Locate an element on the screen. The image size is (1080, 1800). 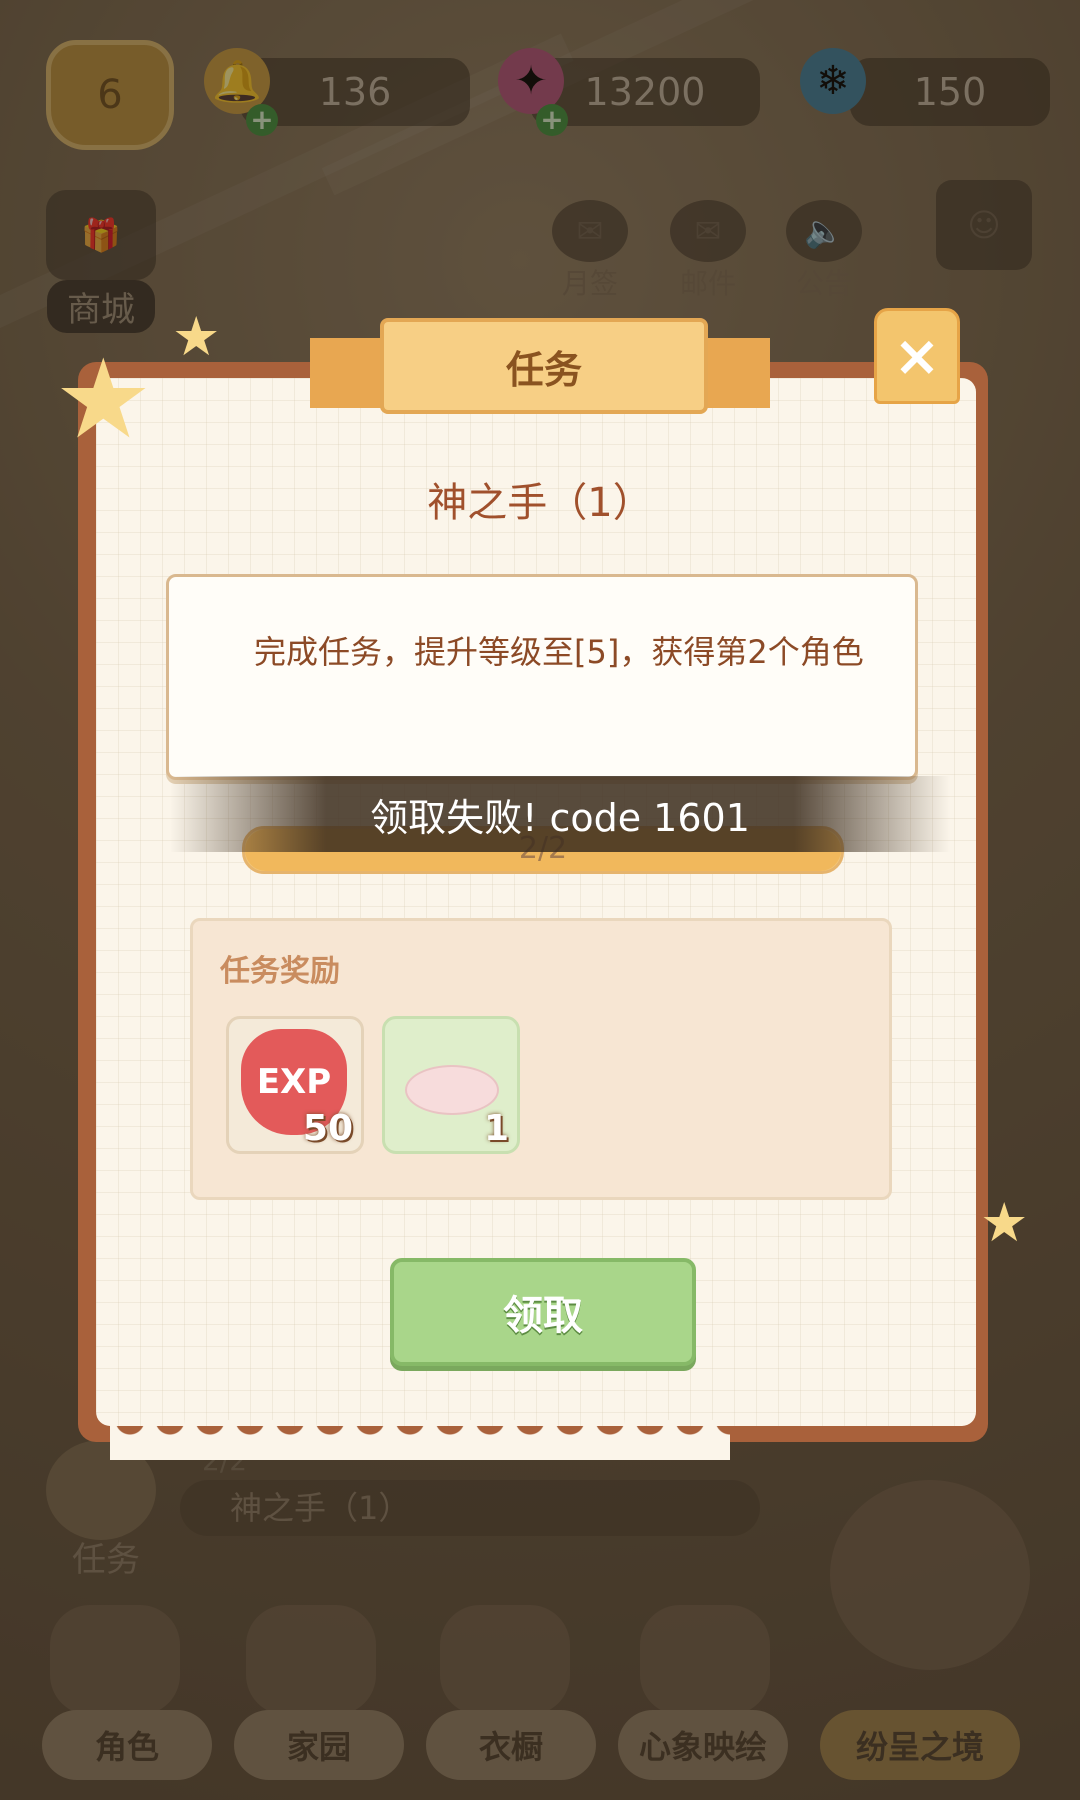
reward-exp: EXP 50 is located at coordinates (295, 1085).